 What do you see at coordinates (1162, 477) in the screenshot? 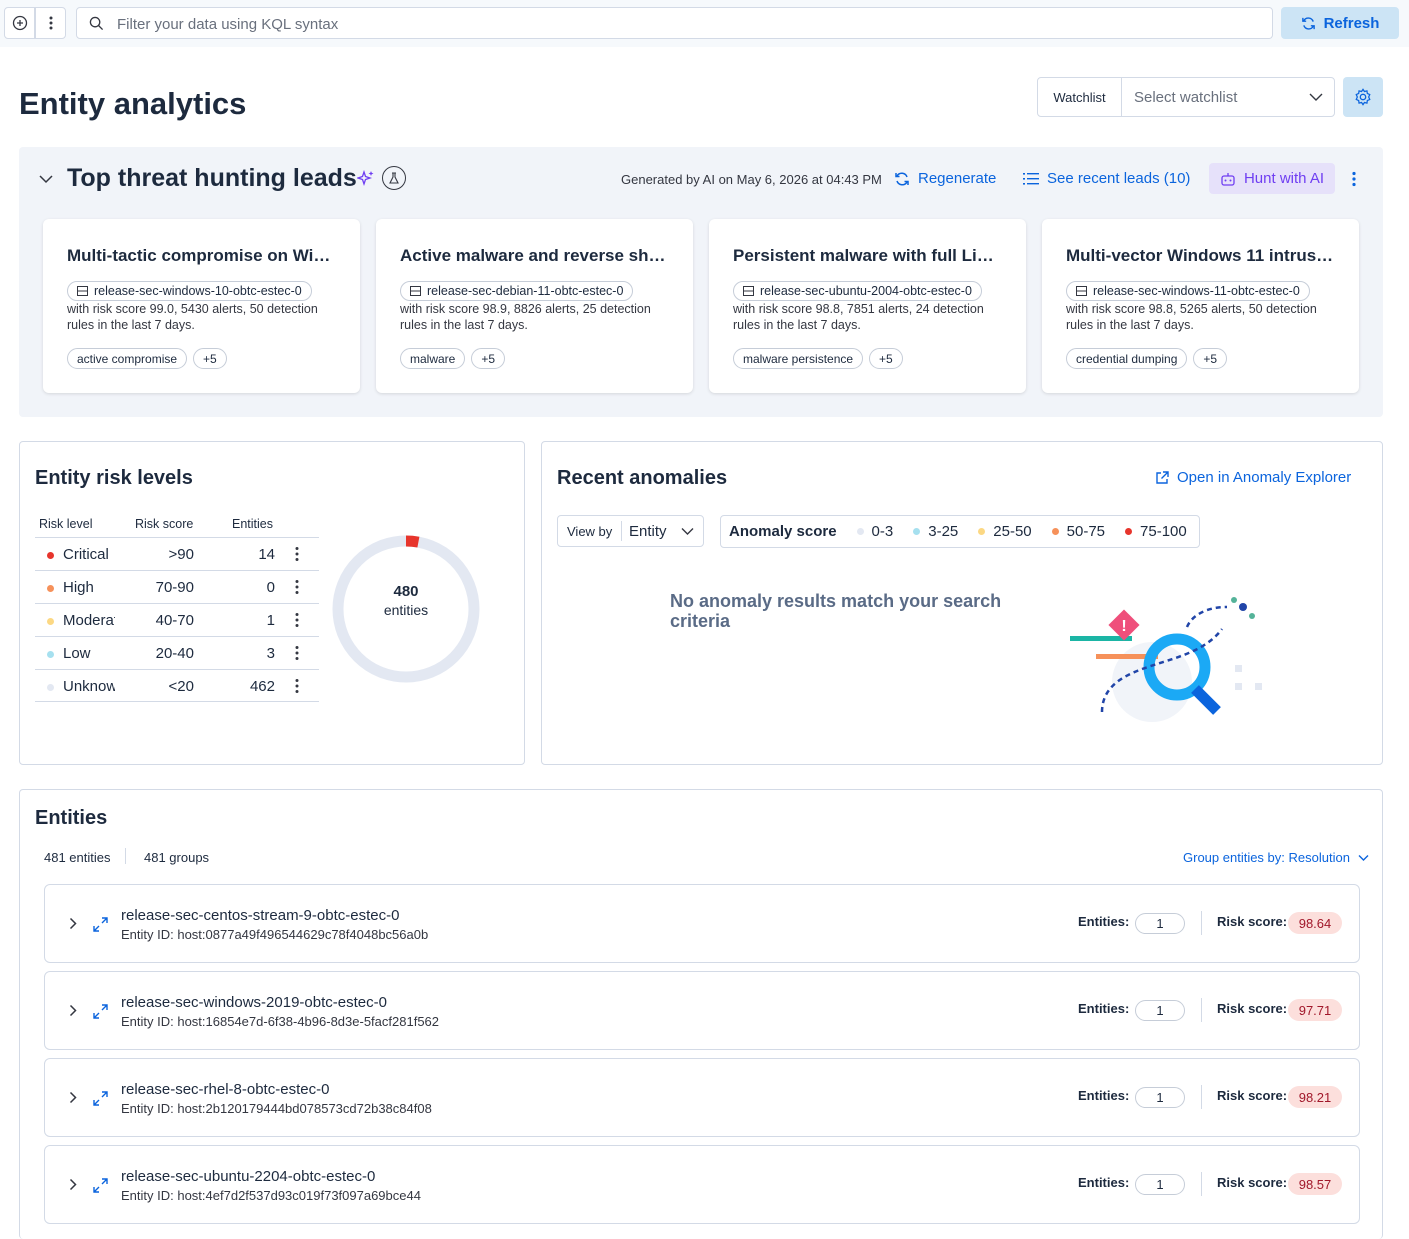
I see `popout-icon` at bounding box center [1162, 477].